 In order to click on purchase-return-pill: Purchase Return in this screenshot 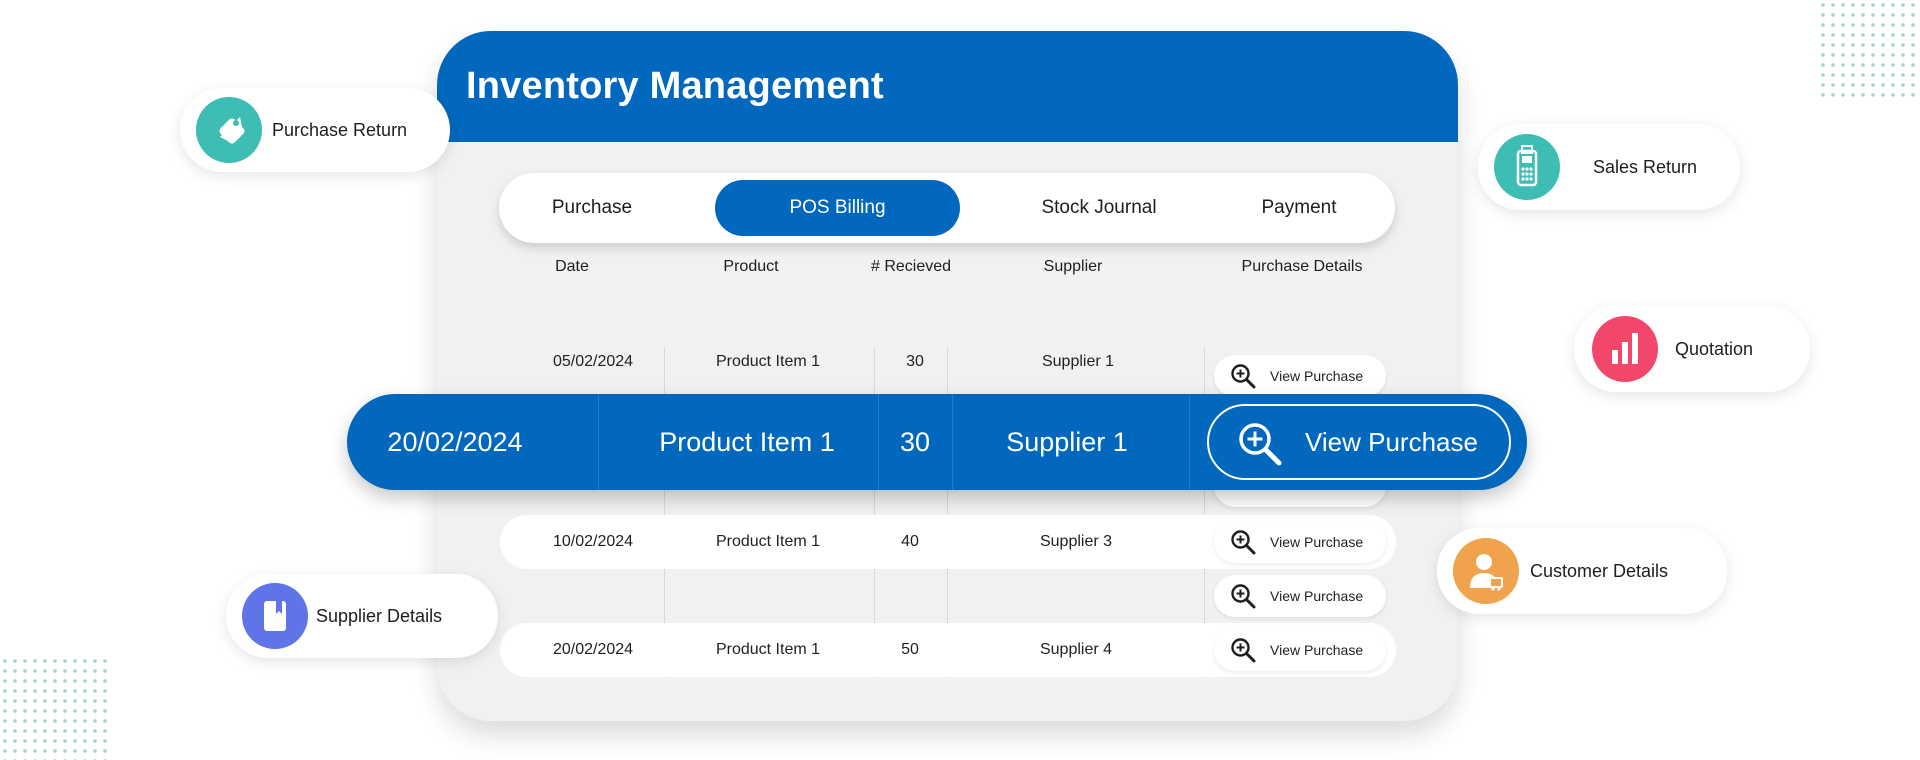, I will do `click(315, 130)`.